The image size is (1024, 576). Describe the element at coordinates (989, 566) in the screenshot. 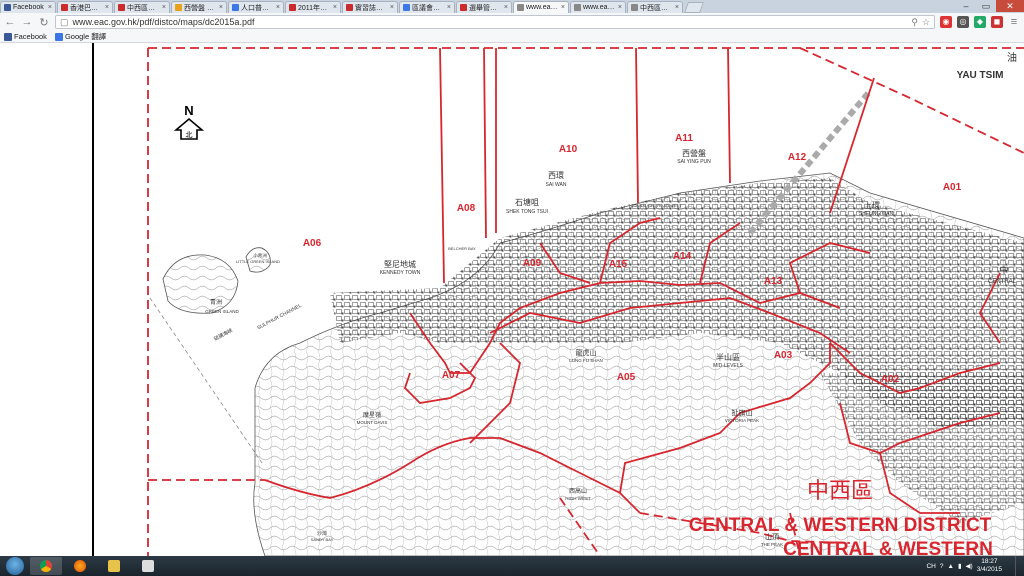

I see `clock: 18:27 3/4/2015` at that location.